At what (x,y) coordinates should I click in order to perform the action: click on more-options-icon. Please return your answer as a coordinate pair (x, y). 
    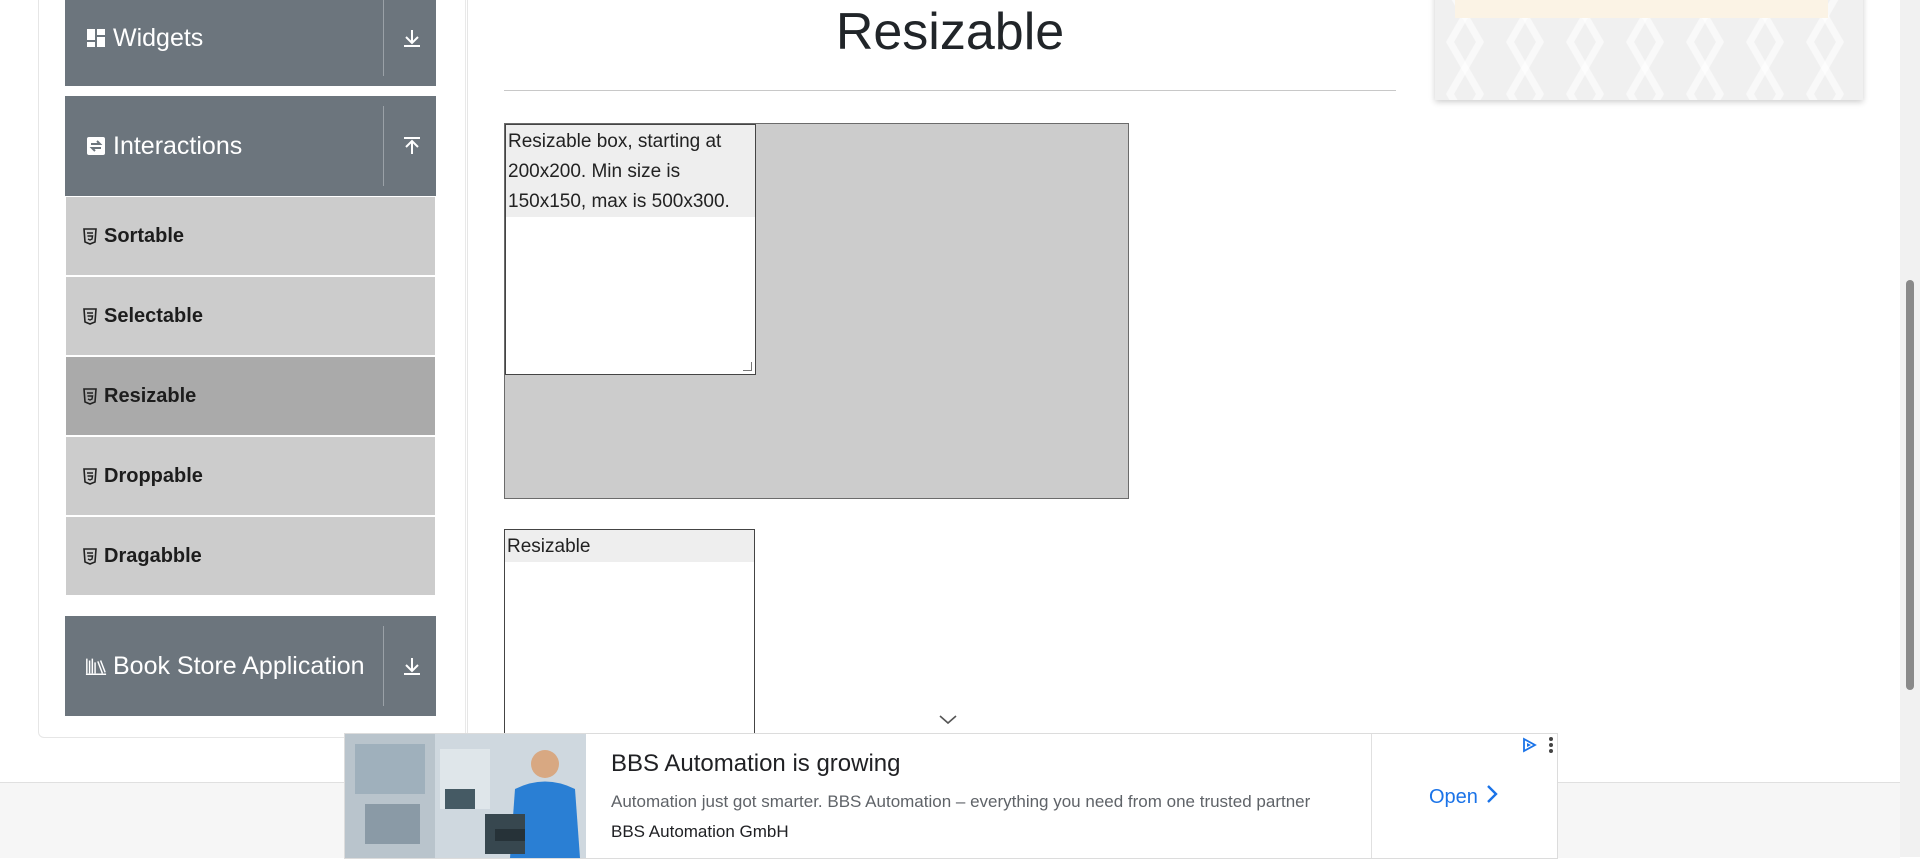
    Looking at the image, I should click on (1551, 745).